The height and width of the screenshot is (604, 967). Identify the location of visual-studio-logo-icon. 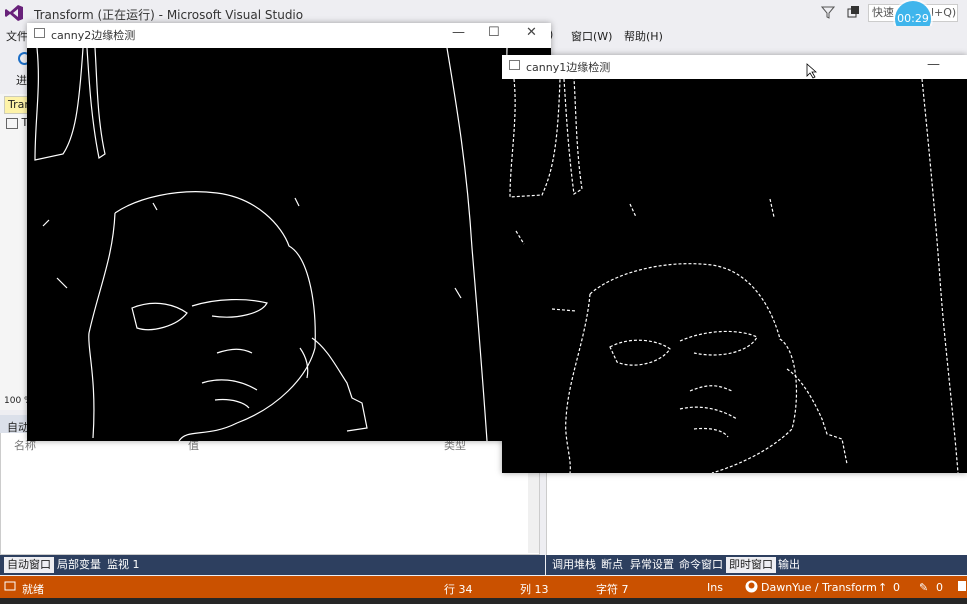
(14, 13).